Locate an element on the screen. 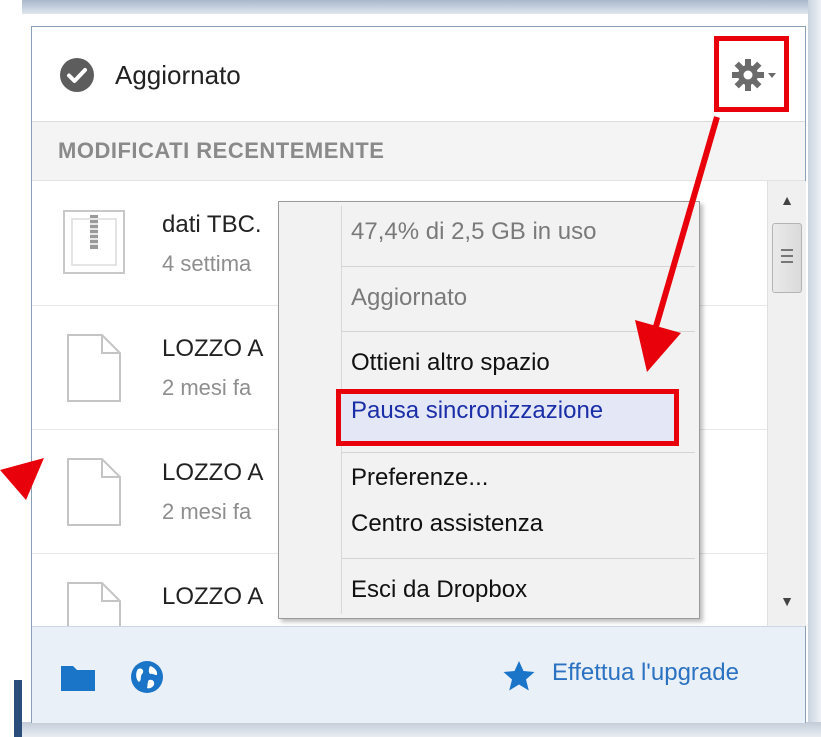  settings-button is located at coordinates (751, 74).